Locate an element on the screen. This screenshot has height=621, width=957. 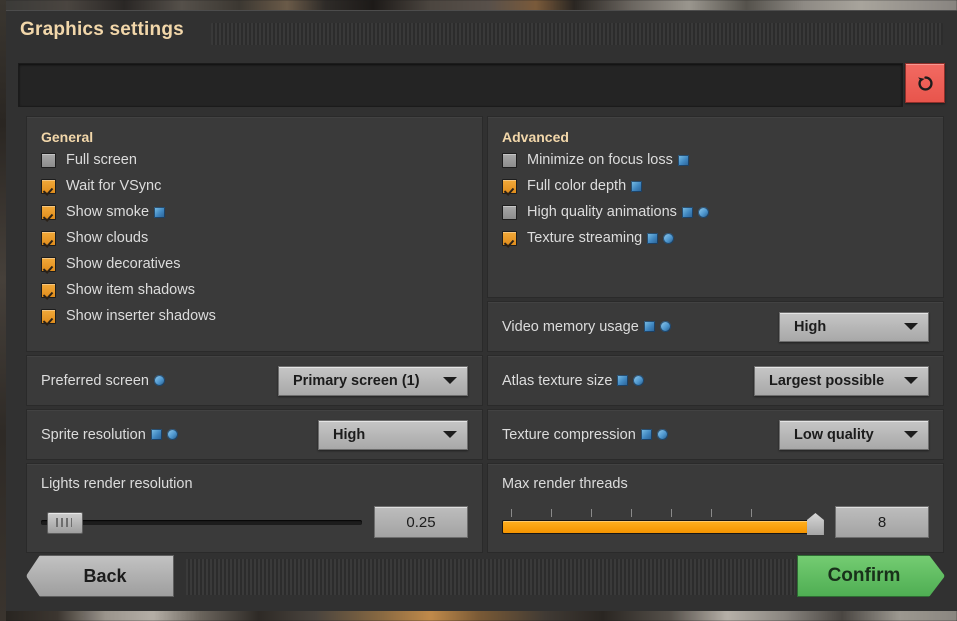
texture-compression-dropdown: Low quality is located at coordinates (854, 434).